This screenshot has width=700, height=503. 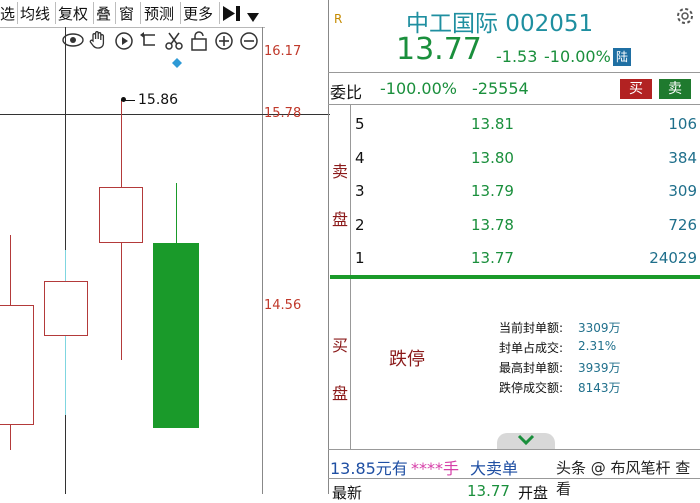 What do you see at coordinates (360, 191) in the screenshot?
I see `sell-level: 3` at bounding box center [360, 191].